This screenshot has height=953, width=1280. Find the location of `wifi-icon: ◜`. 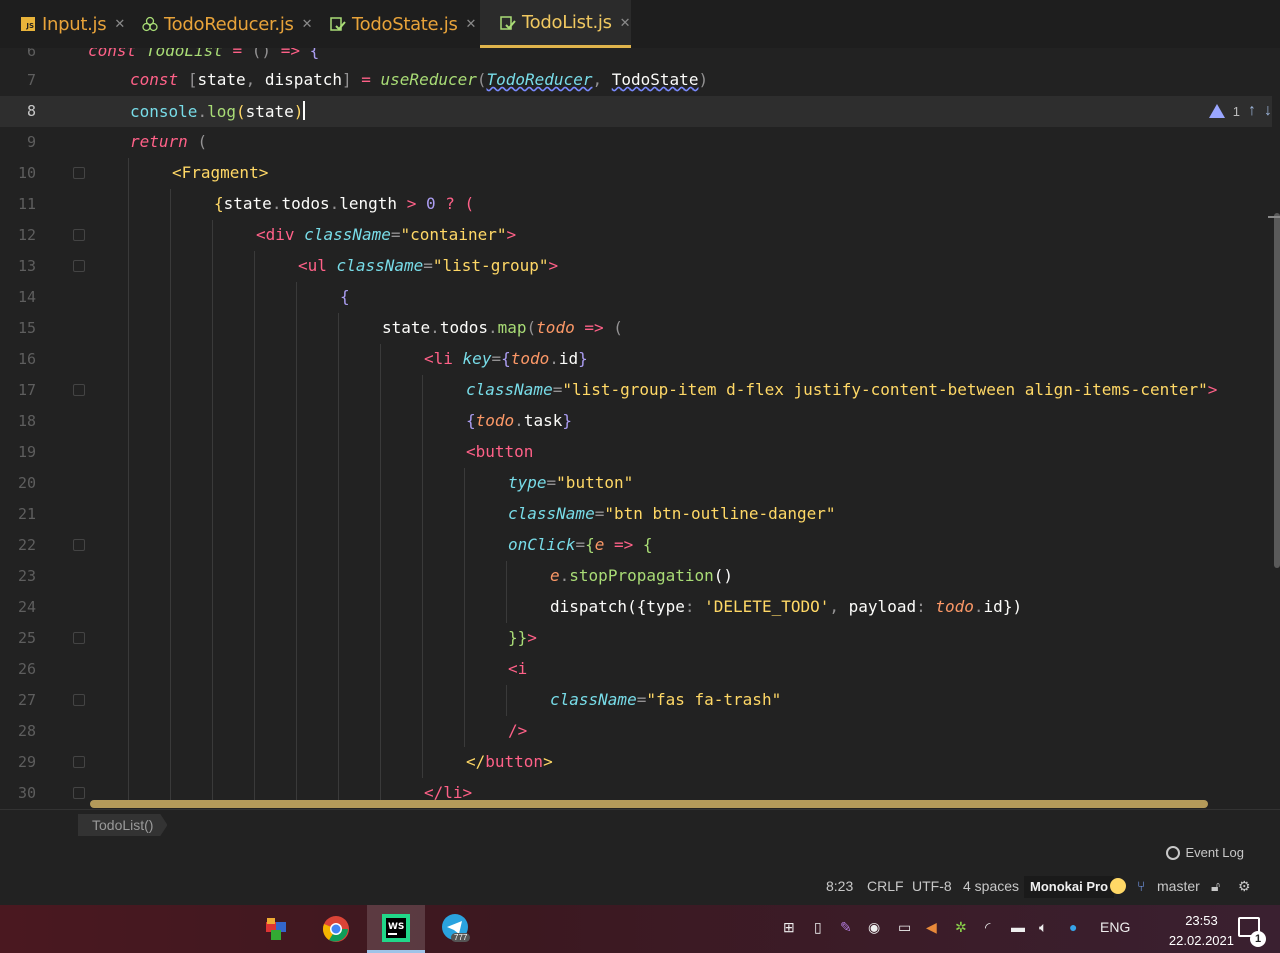

wifi-icon: ◜ is located at coordinates (987, 927).